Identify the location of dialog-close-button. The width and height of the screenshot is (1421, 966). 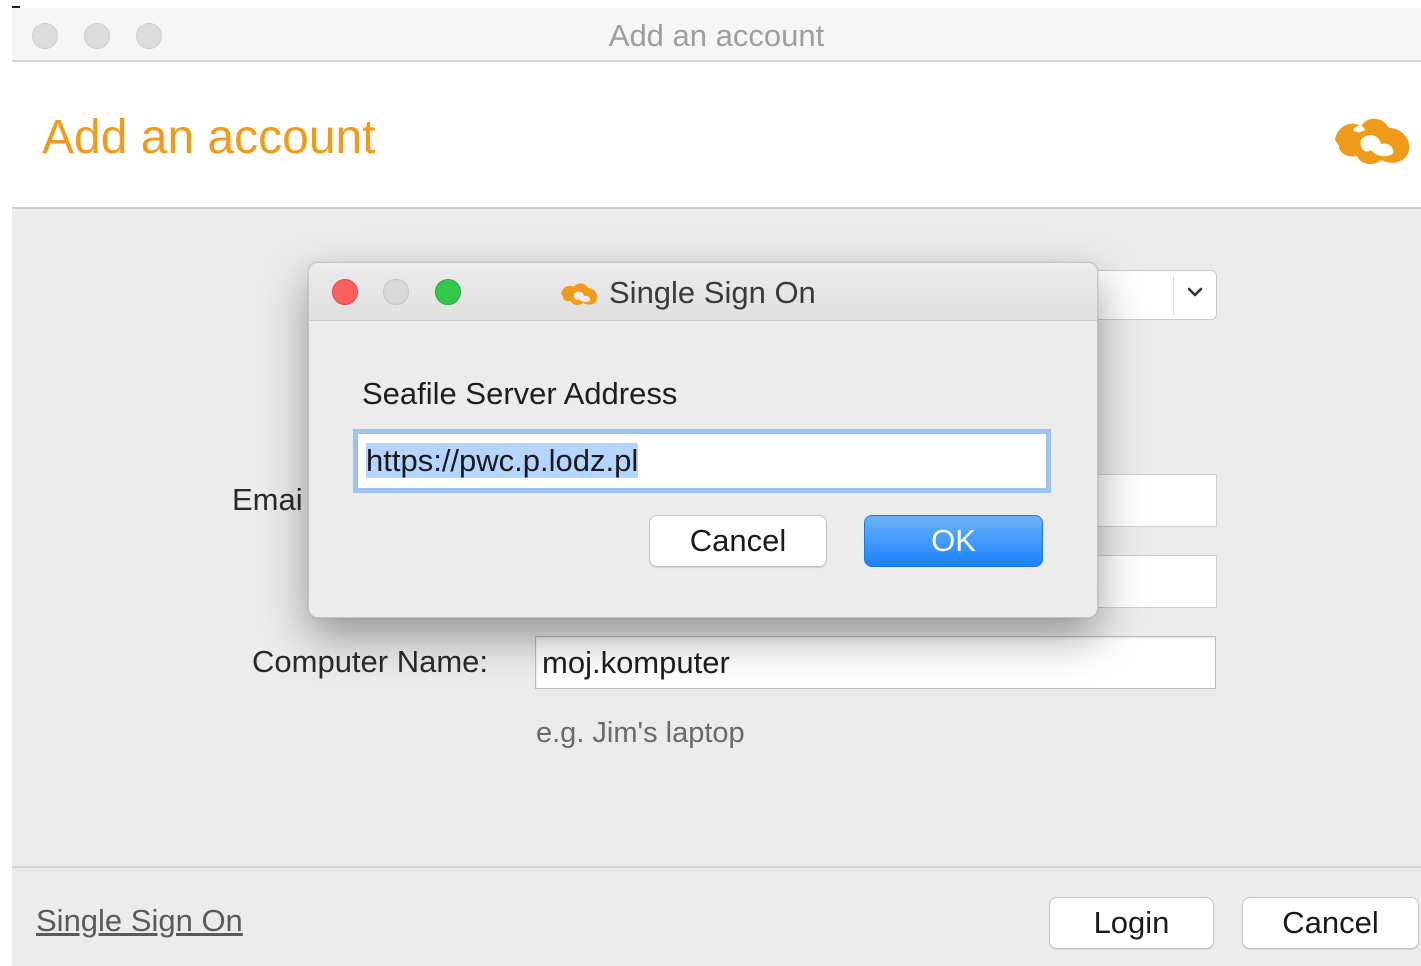
(345, 292).